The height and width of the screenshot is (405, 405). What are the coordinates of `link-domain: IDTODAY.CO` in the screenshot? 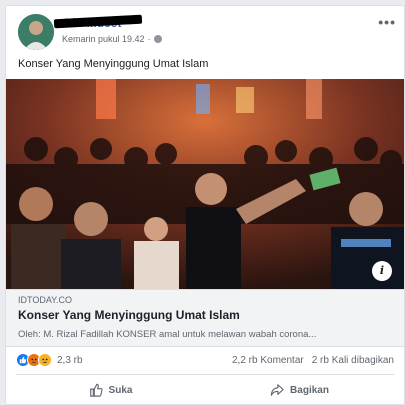 It's located at (45, 300).